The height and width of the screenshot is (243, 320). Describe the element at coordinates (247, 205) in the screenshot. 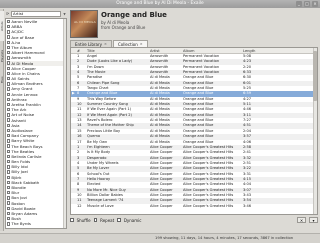

I see `track-length-cell: 3:46` at that location.